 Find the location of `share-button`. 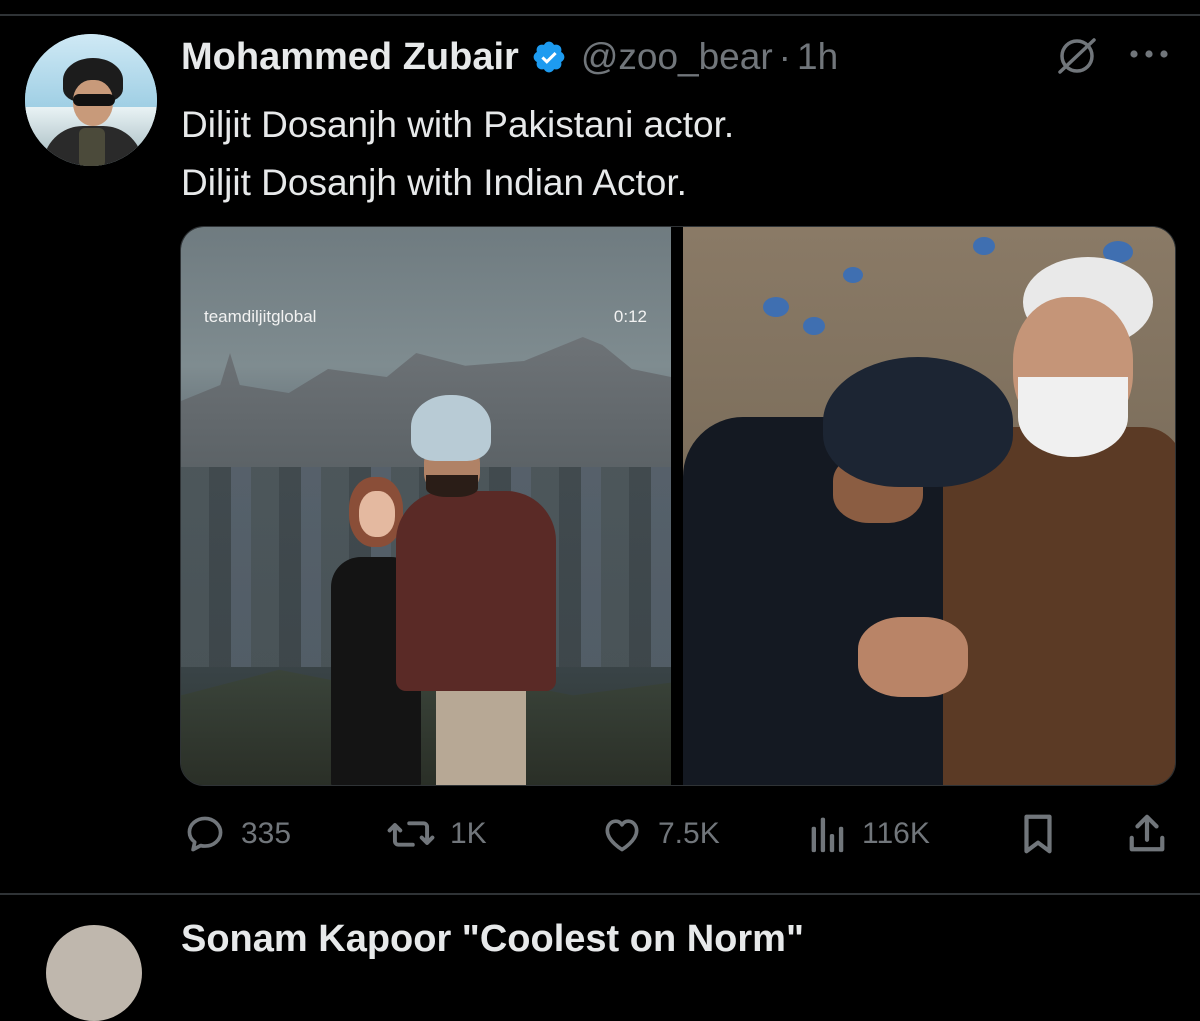

share-button is located at coordinates (1147, 834).